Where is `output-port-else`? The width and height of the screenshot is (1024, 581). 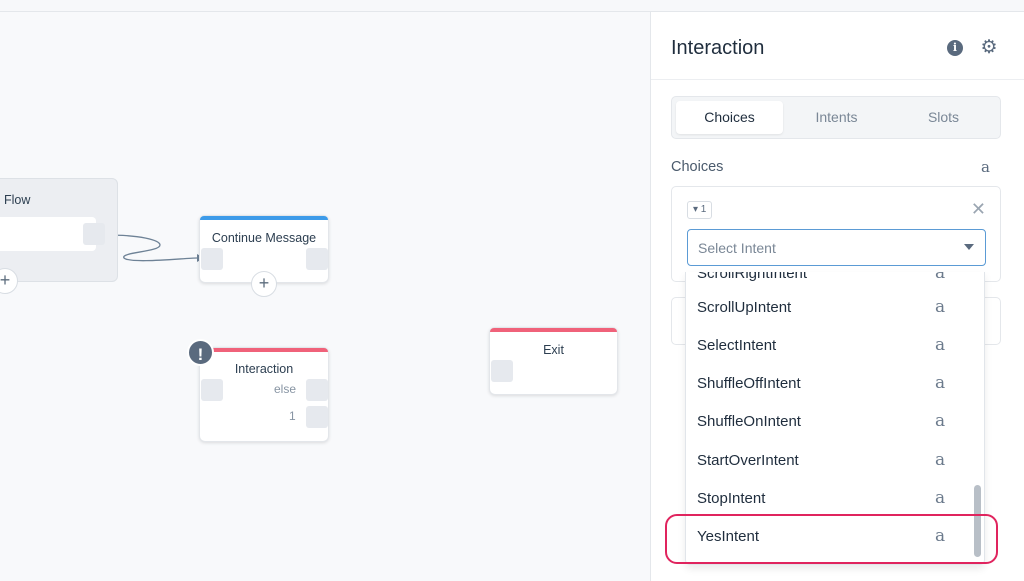
output-port-else is located at coordinates (317, 390).